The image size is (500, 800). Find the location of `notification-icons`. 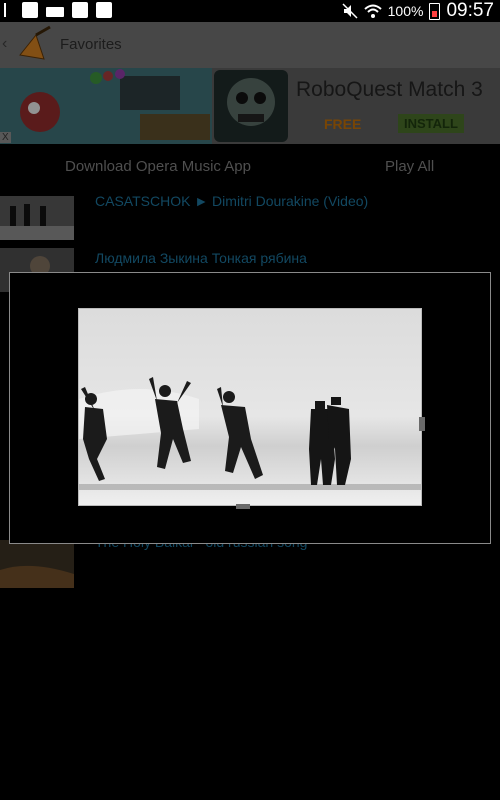

notification-icons is located at coordinates (58, 10).